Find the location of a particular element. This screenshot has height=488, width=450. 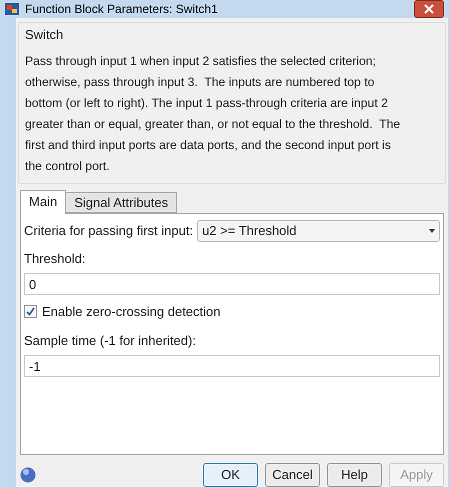

checkbox-label: Enable zero-crossing detection is located at coordinates (131, 312).